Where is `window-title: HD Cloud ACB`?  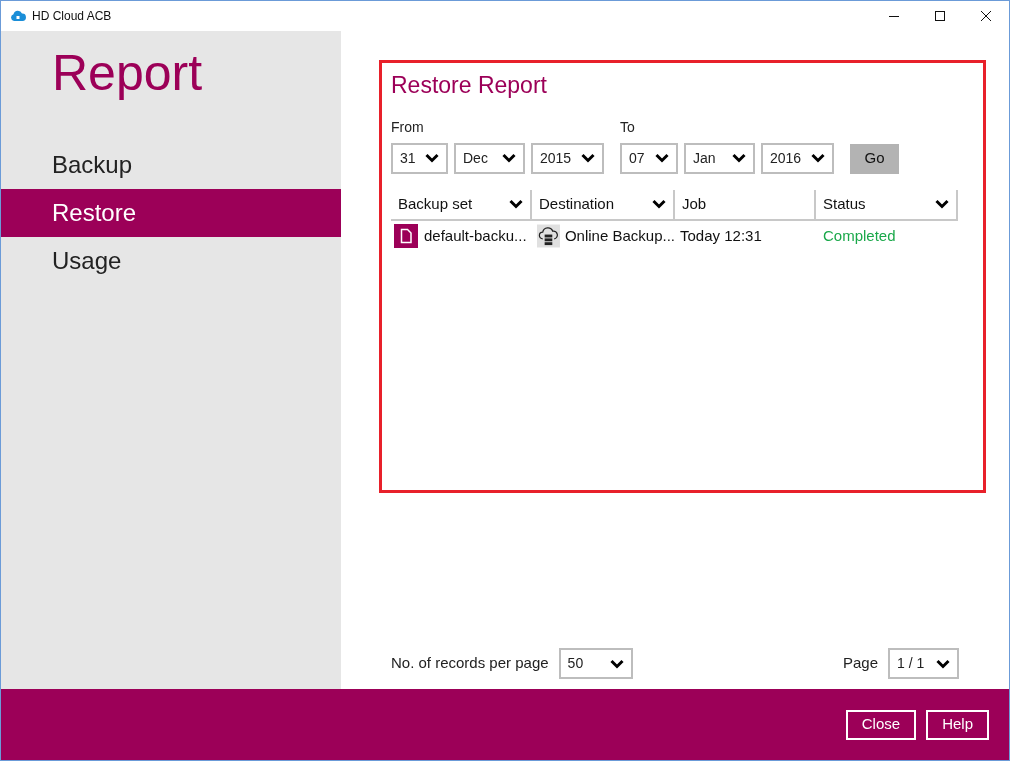
window-title: HD Cloud ACB is located at coordinates (72, 16).